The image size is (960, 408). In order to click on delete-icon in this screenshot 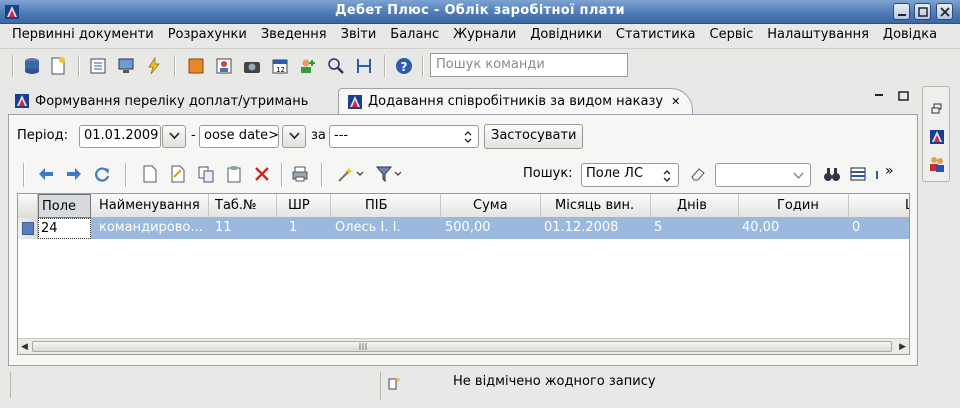, I will do `click(262, 174)`.